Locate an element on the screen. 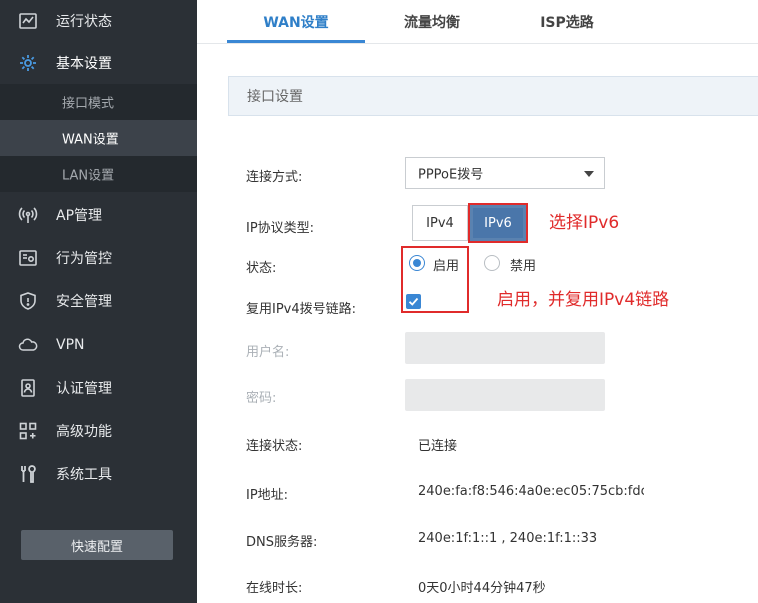  sidebar-item-ap-management: AP管理 is located at coordinates (98, 215).